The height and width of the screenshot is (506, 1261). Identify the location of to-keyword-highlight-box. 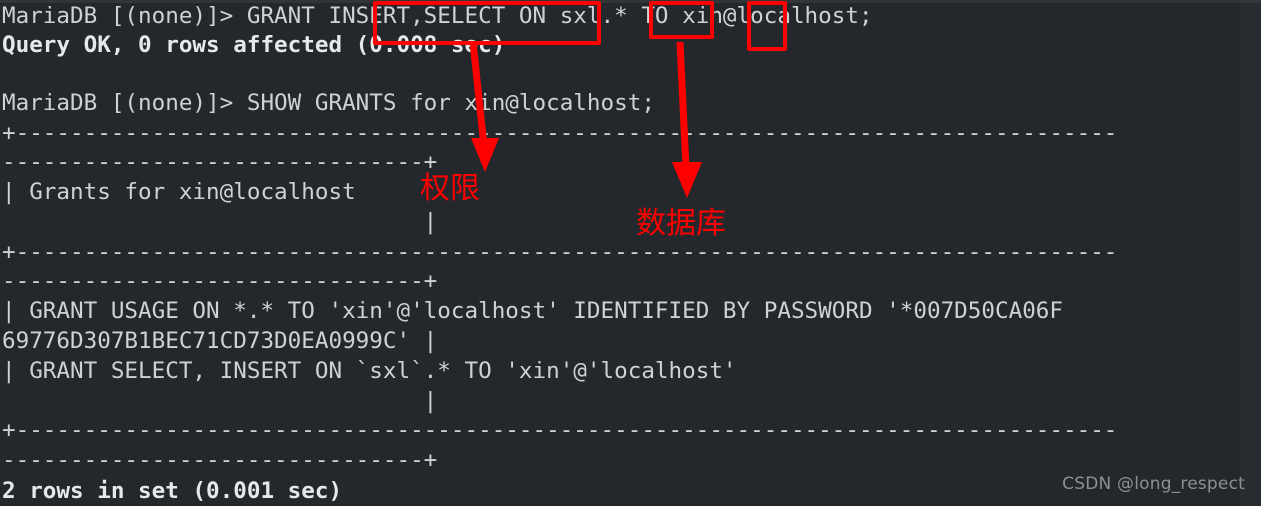
(767, 26).